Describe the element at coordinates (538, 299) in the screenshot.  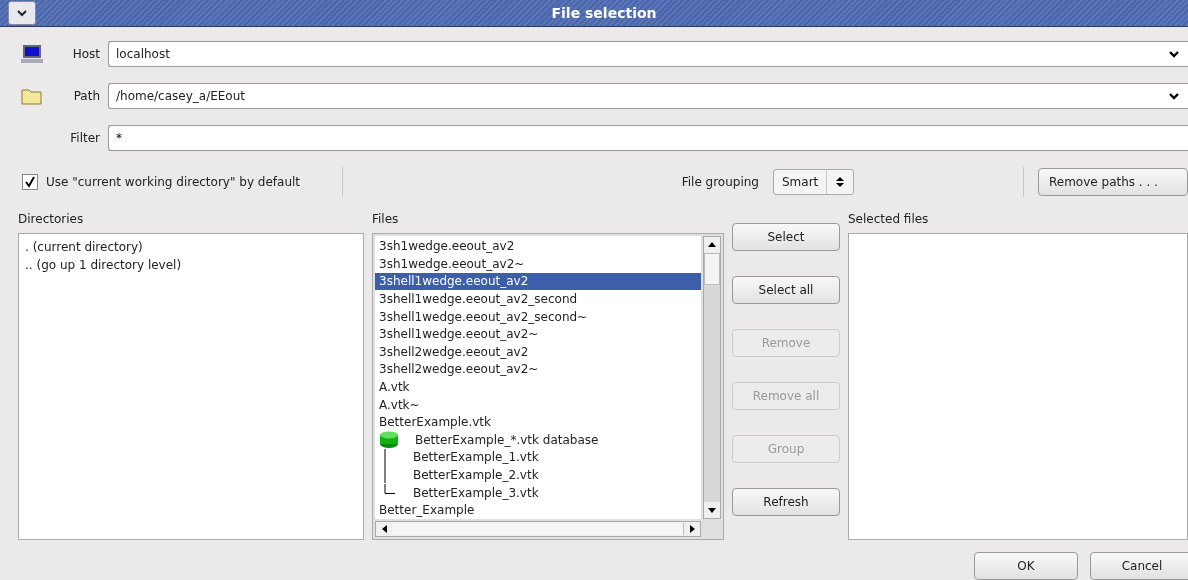
I see `file-item: 3shell1wedge.eeout_av2_second` at that location.